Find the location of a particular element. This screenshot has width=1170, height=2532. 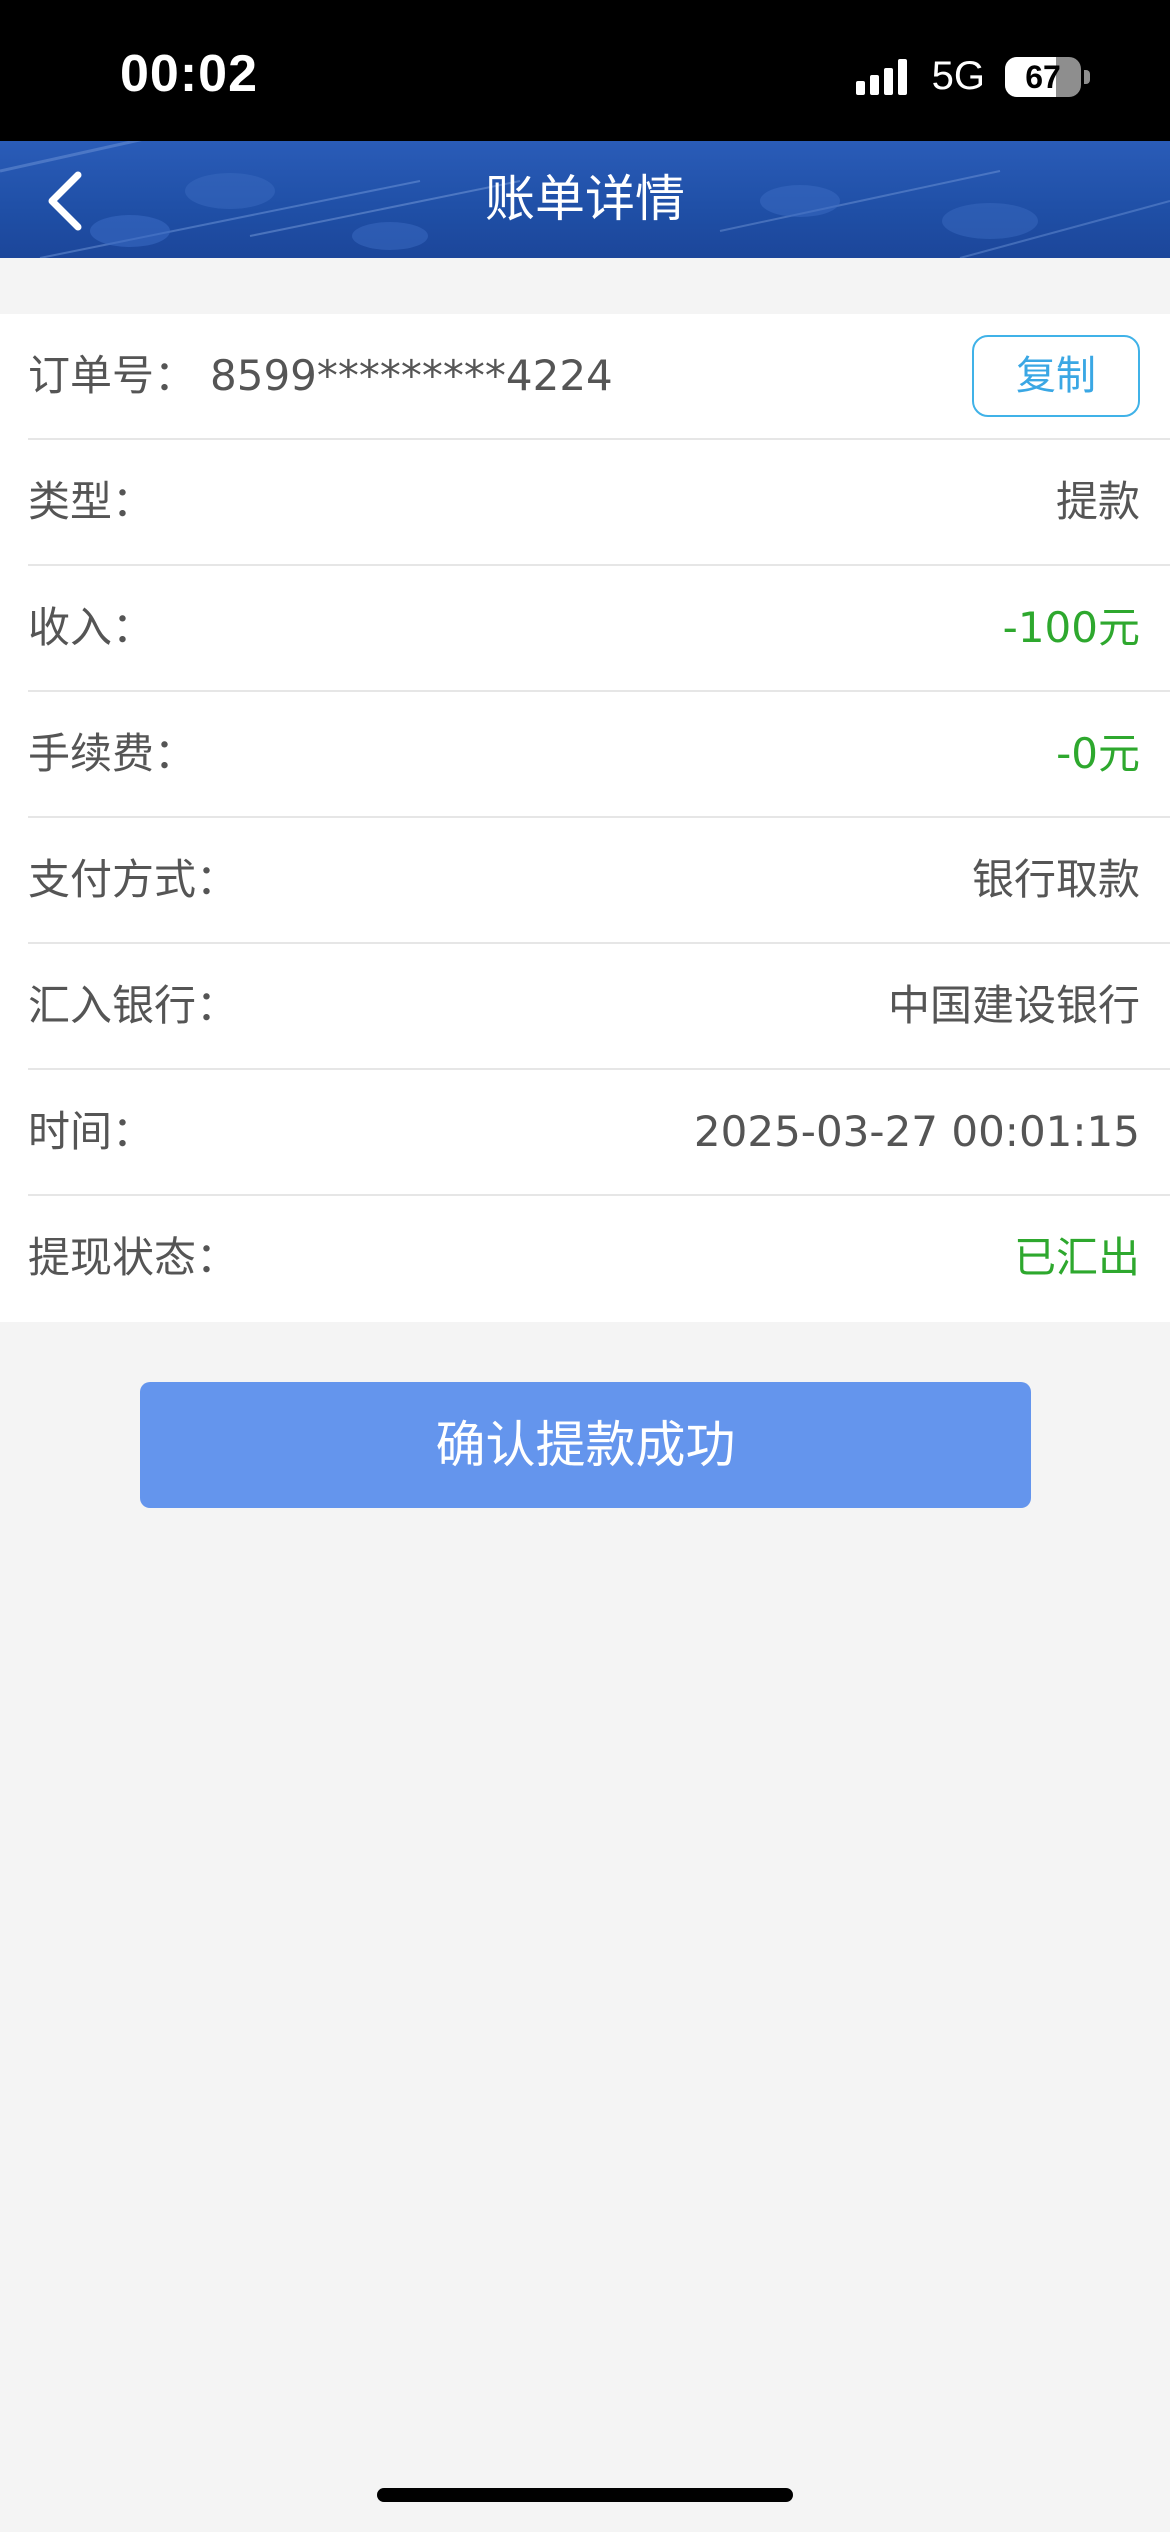

confirm-withdrawal-button: 确认提款成功 is located at coordinates (585, 1445).